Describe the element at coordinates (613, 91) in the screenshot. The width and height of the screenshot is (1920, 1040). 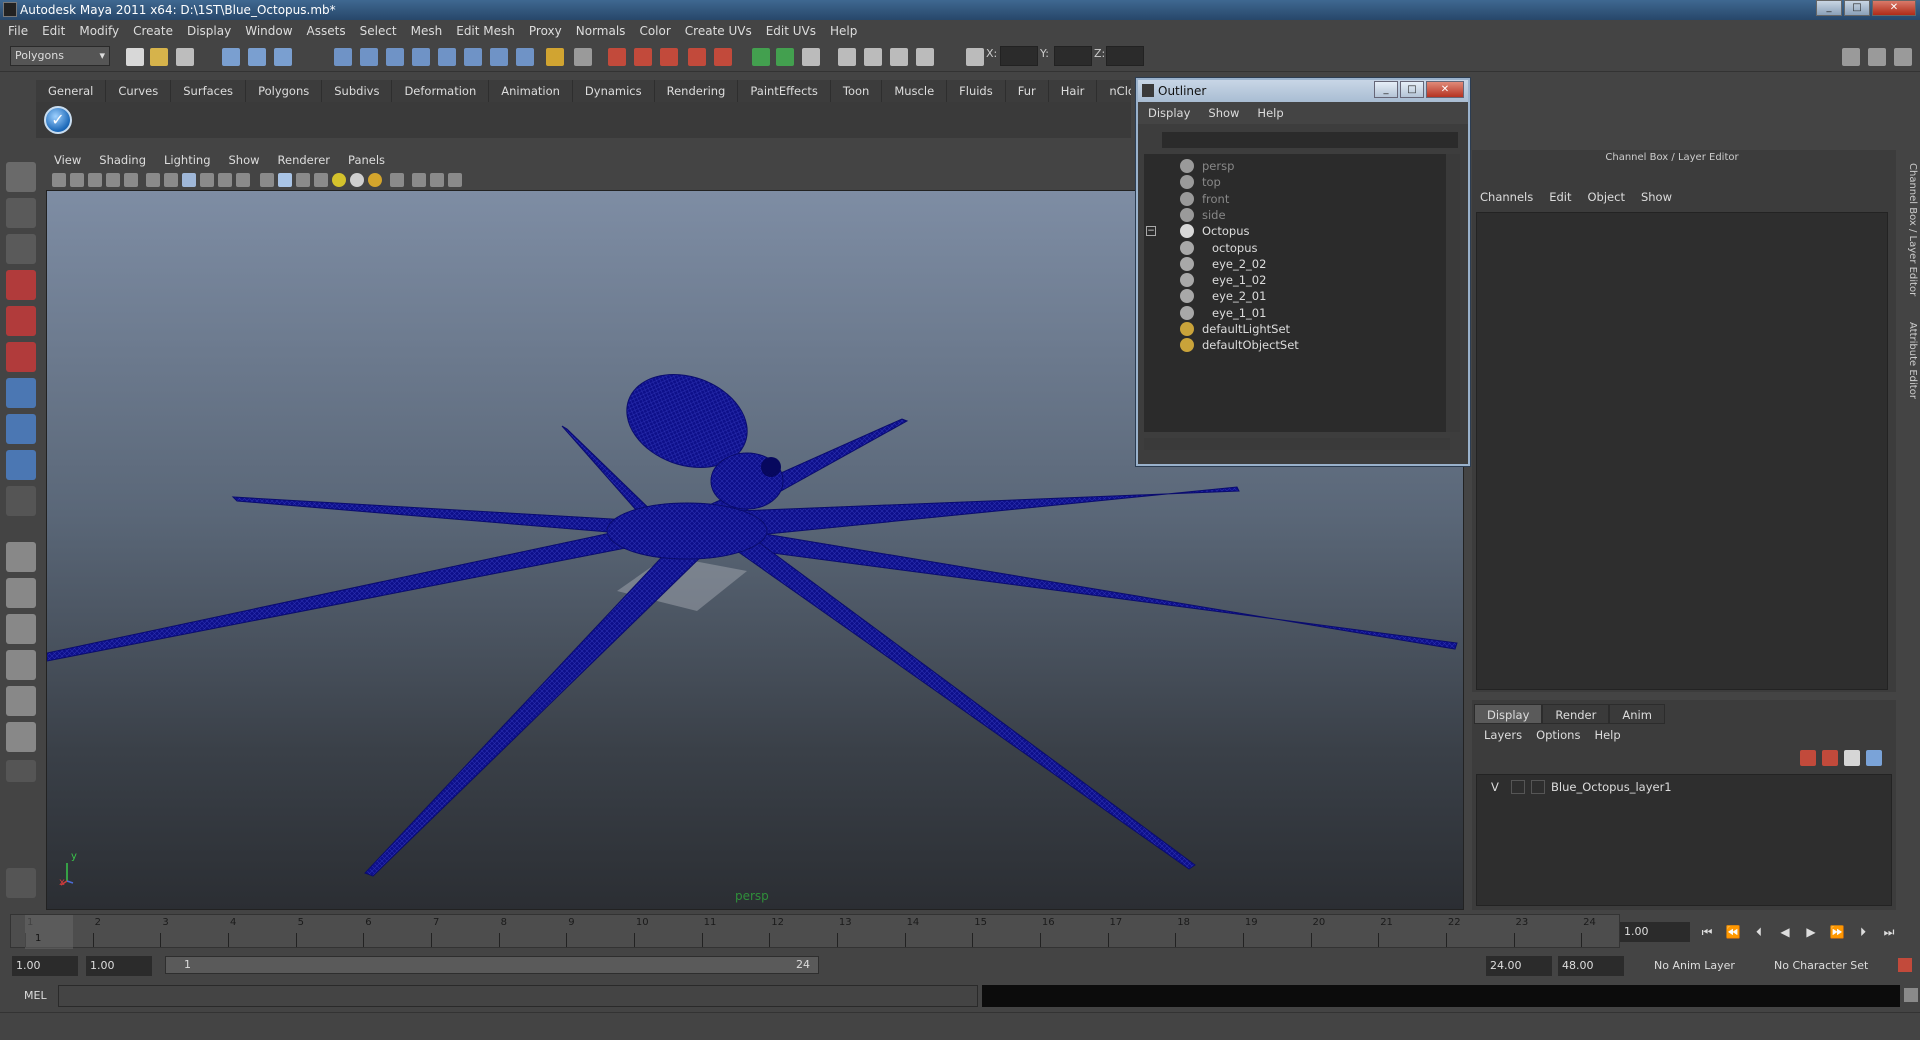
I see `shelf-tab-dynamics: Dynamics` at that location.